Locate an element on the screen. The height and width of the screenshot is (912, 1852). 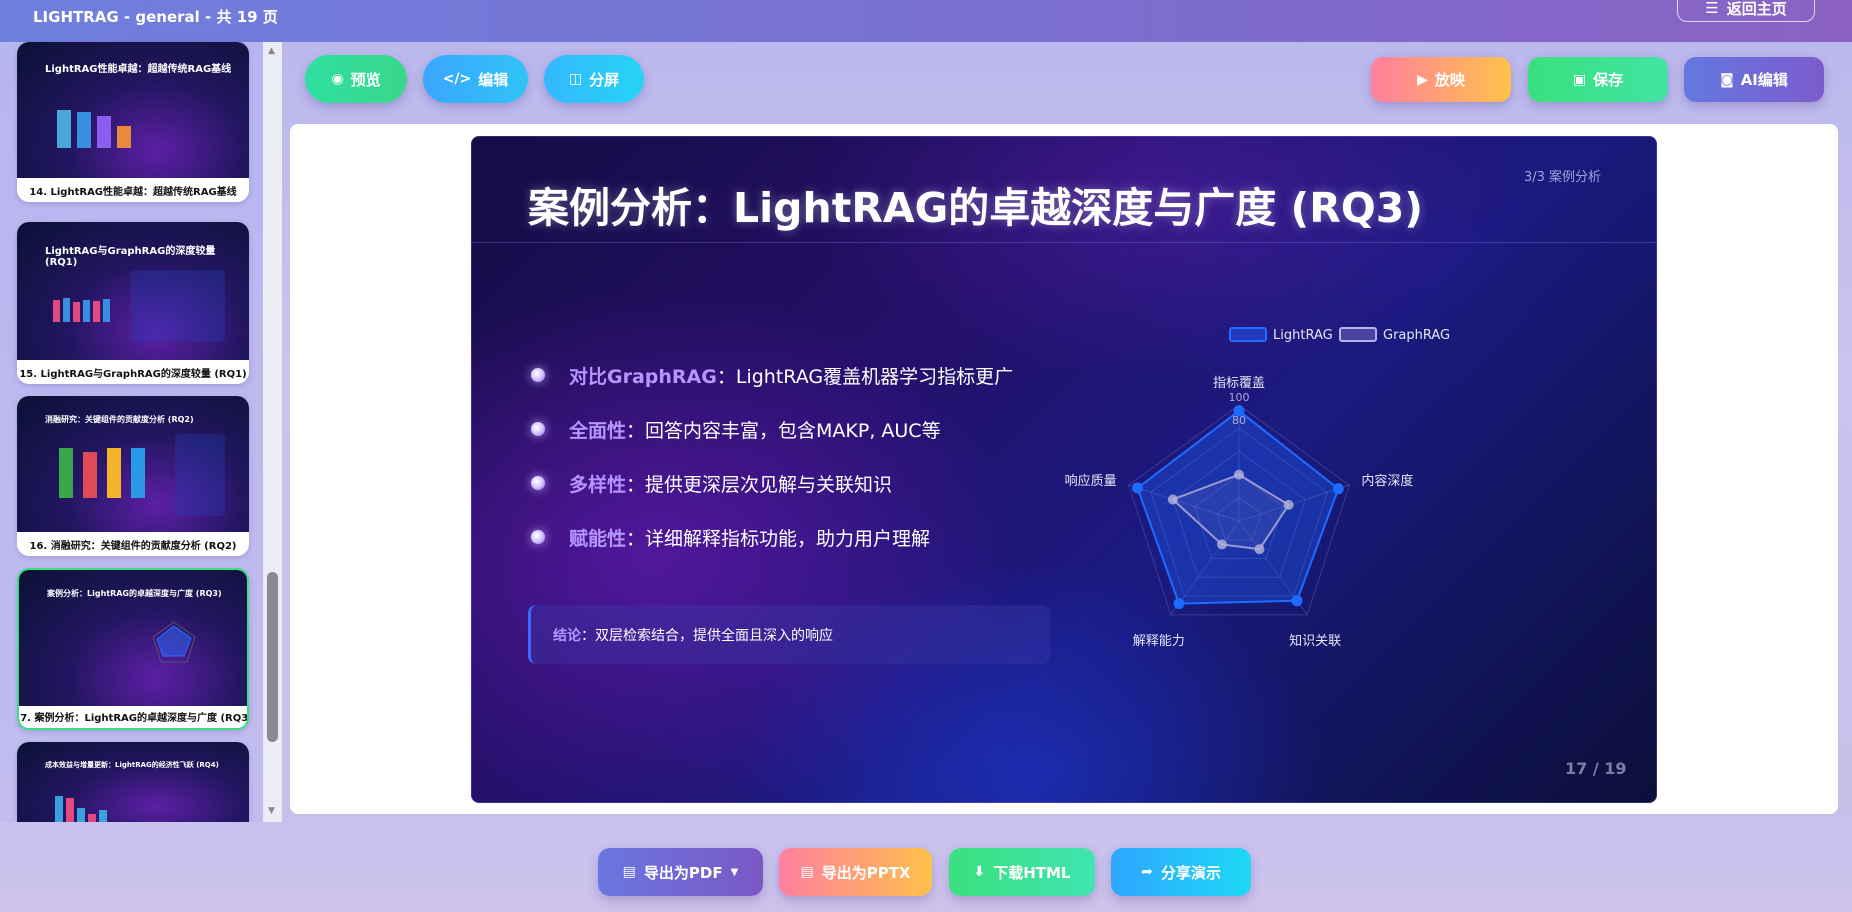
window-title: LIGHTRAG - general - 共 19 页 is located at coordinates (155, 17).